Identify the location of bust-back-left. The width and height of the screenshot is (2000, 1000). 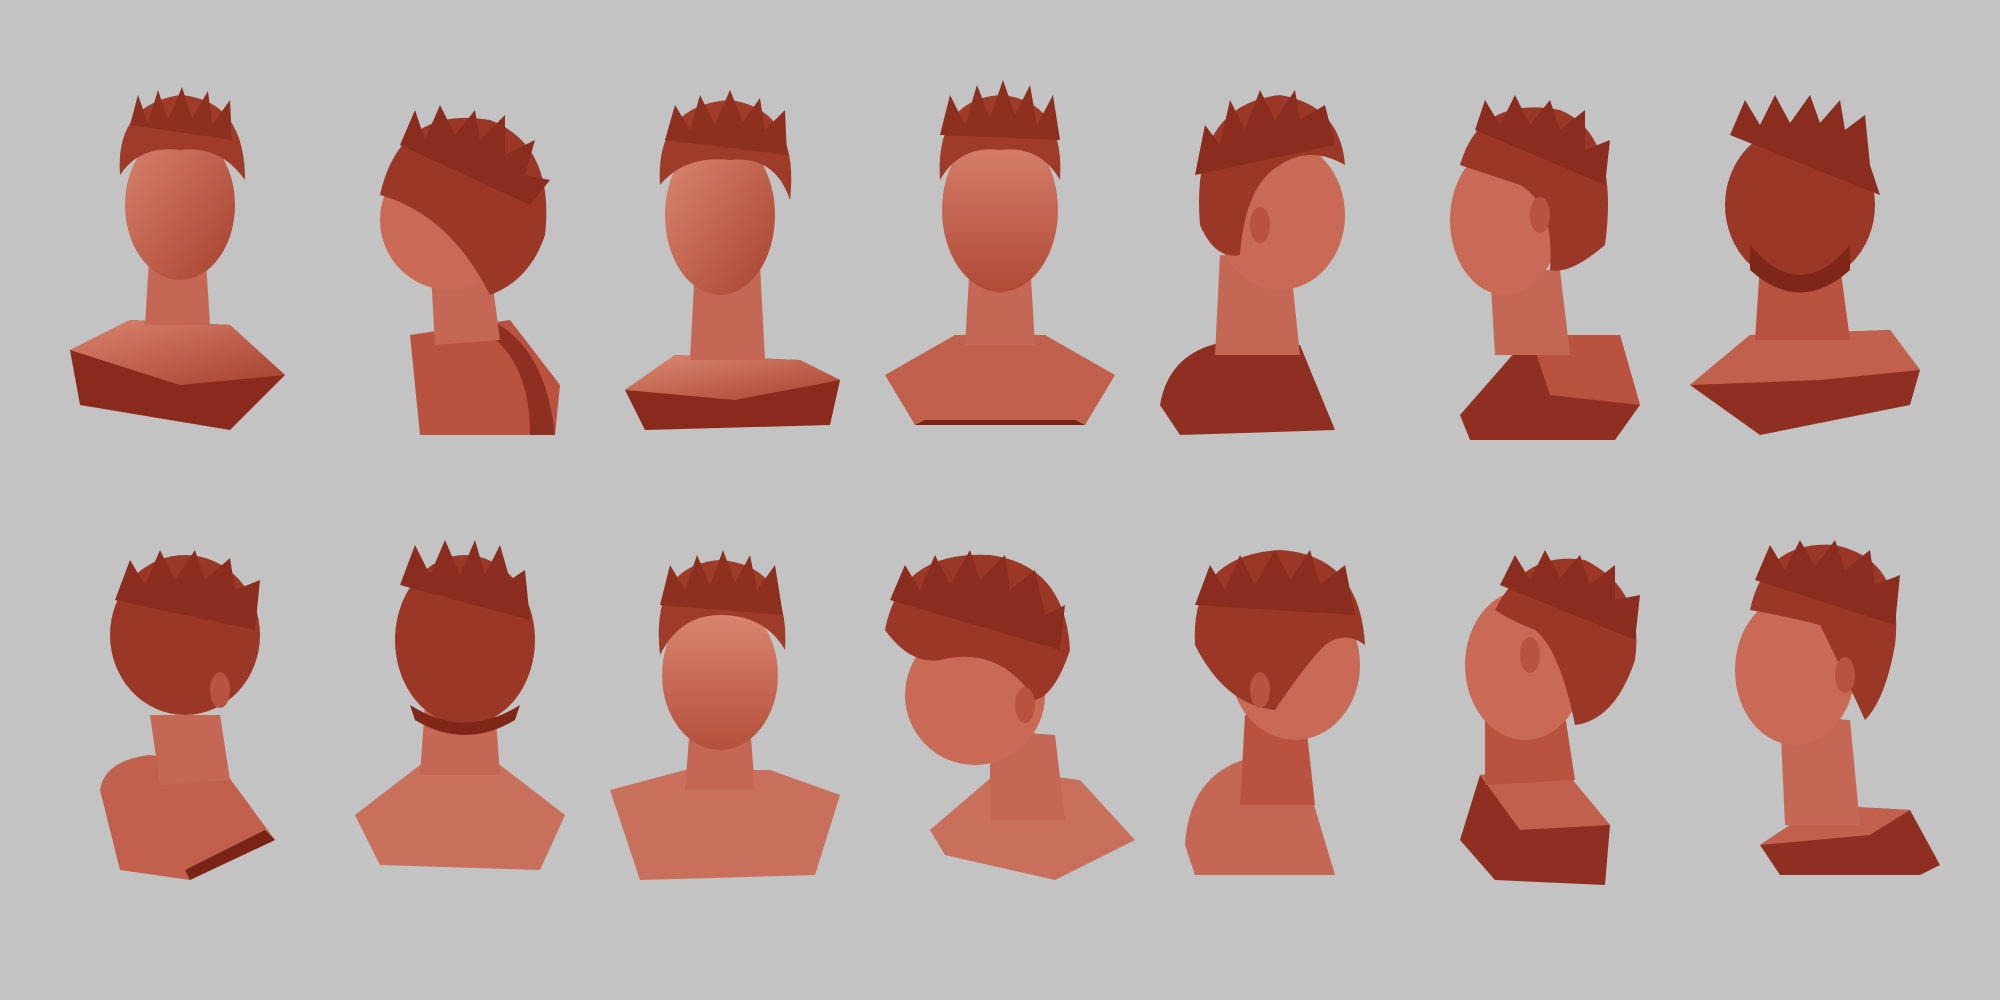
(187, 715).